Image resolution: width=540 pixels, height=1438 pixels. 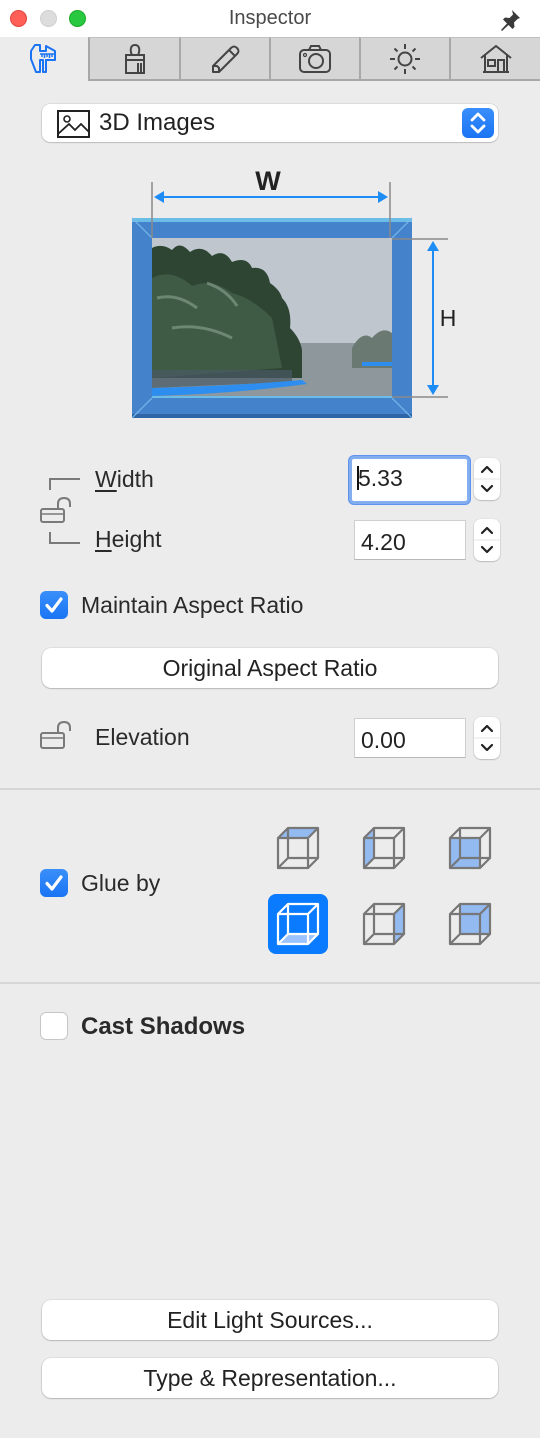 I want to click on title-bar: Inspector, so click(x=270, y=18).